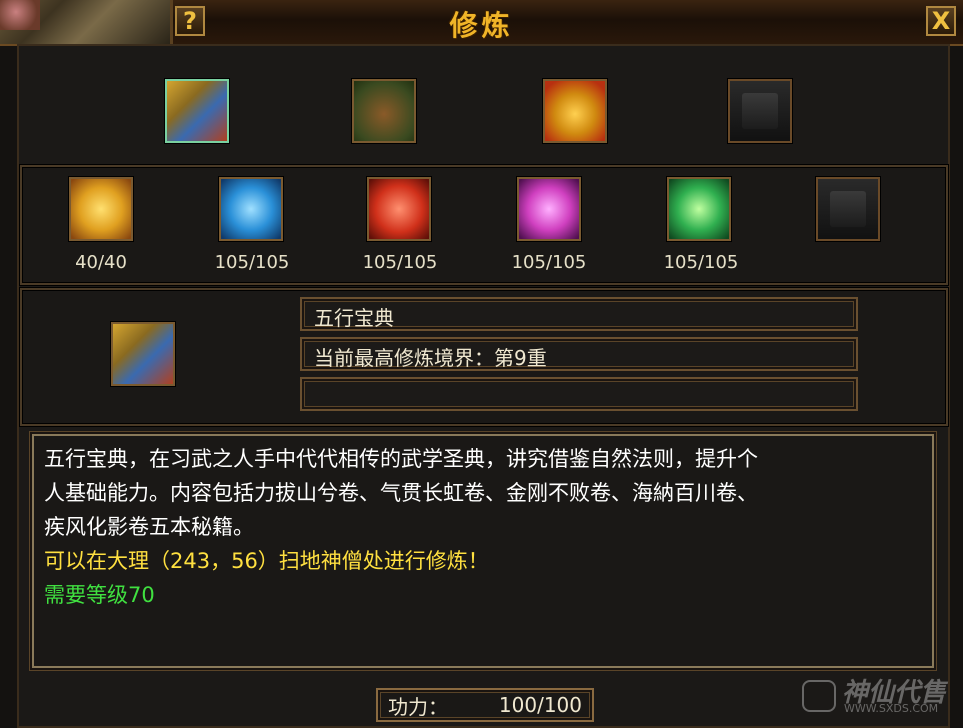 Image resolution: width=963 pixels, height=728 pixels. I want to click on power-value: 100/100, so click(540, 705).